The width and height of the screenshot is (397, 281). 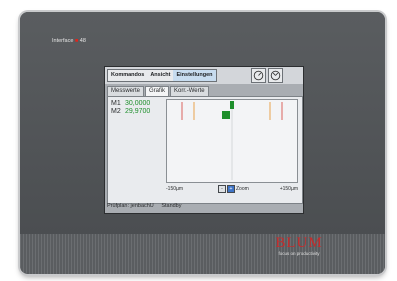 What do you see at coordinates (175, 189) in the screenshot?
I see `axis-min-label: -150µm` at bounding box center [175, 189].